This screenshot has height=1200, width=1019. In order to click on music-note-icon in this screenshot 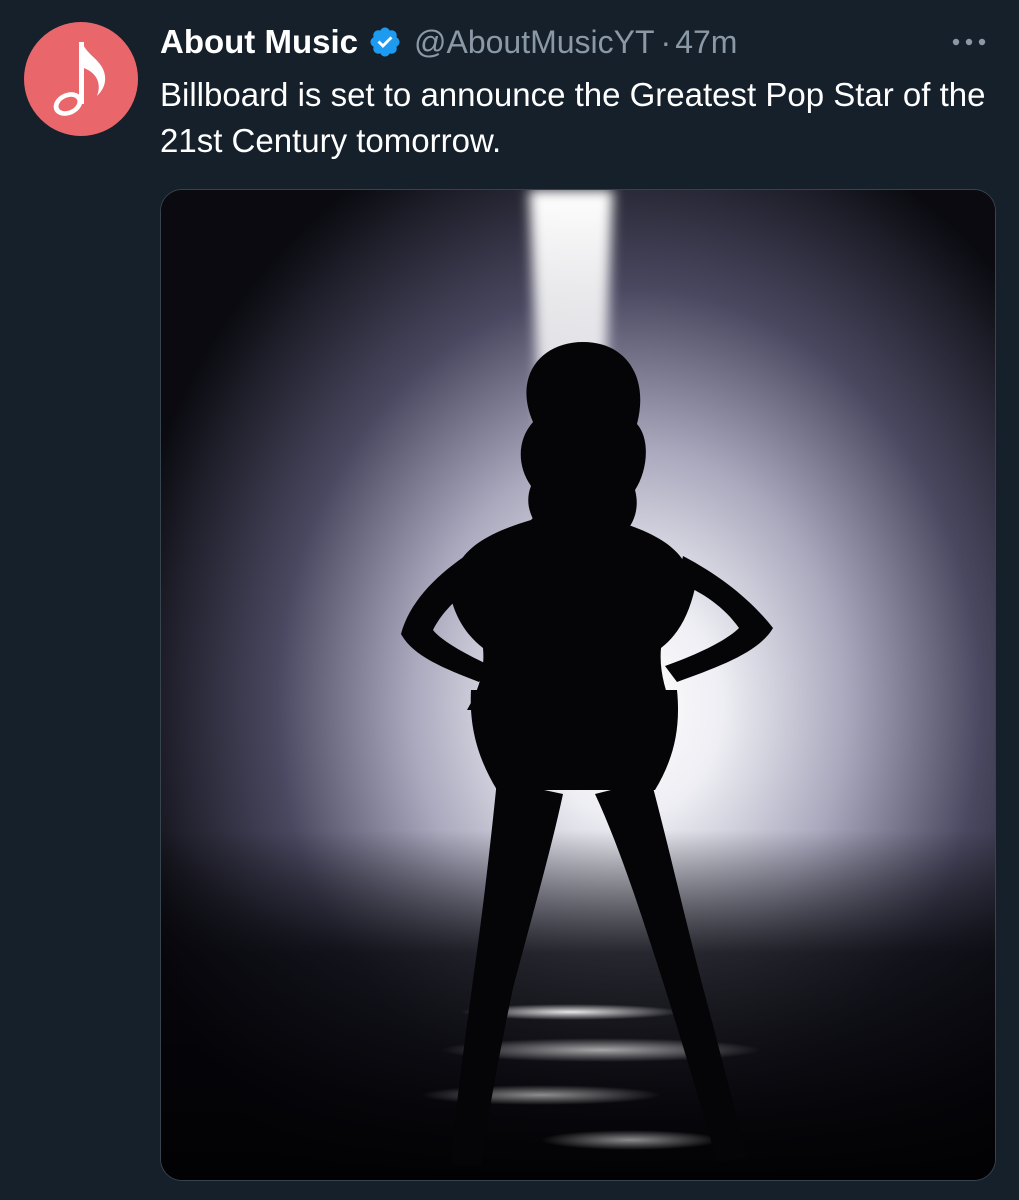, I will do `click(79, 79)`.